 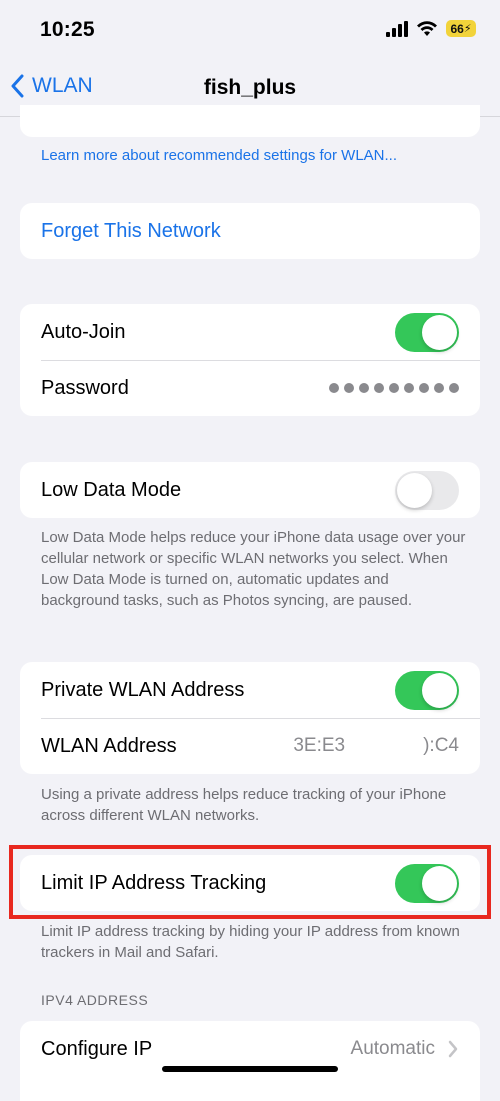 I want to click on page-title: fish_plus, so click(x=250, y=87).